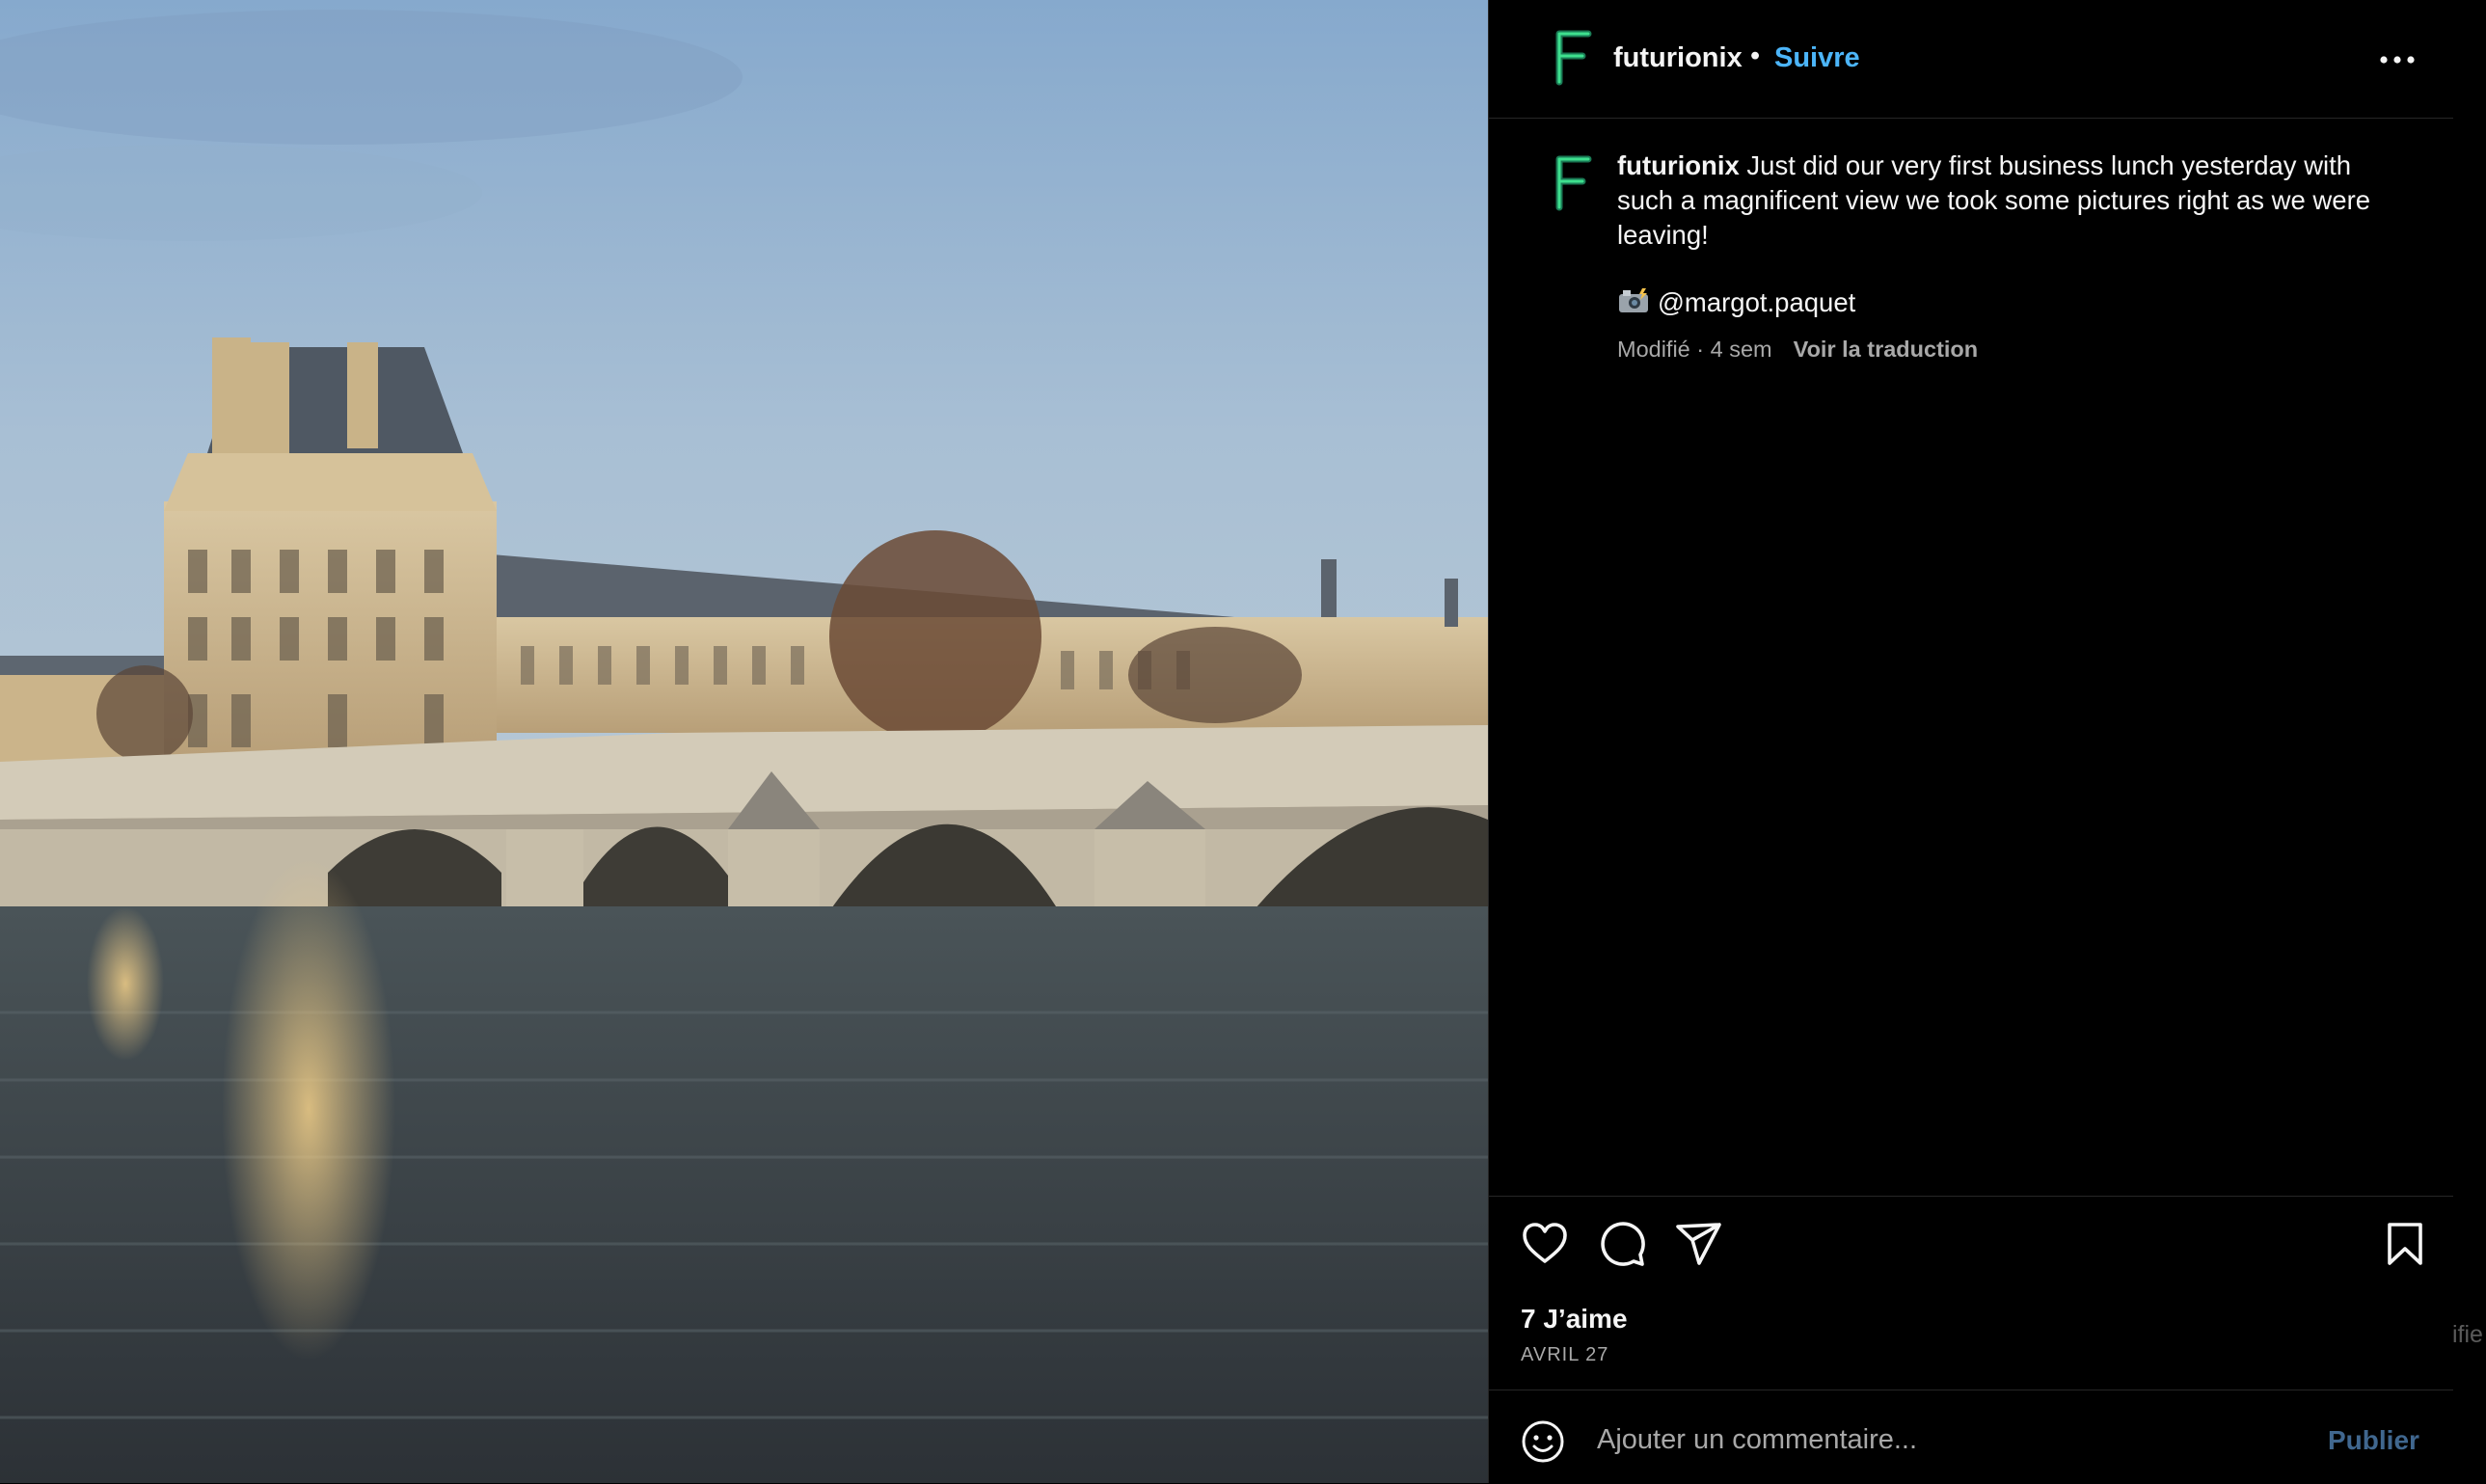 The image size is (2486, 1484). I want to click on emoji-button, so click(1543, 1441).